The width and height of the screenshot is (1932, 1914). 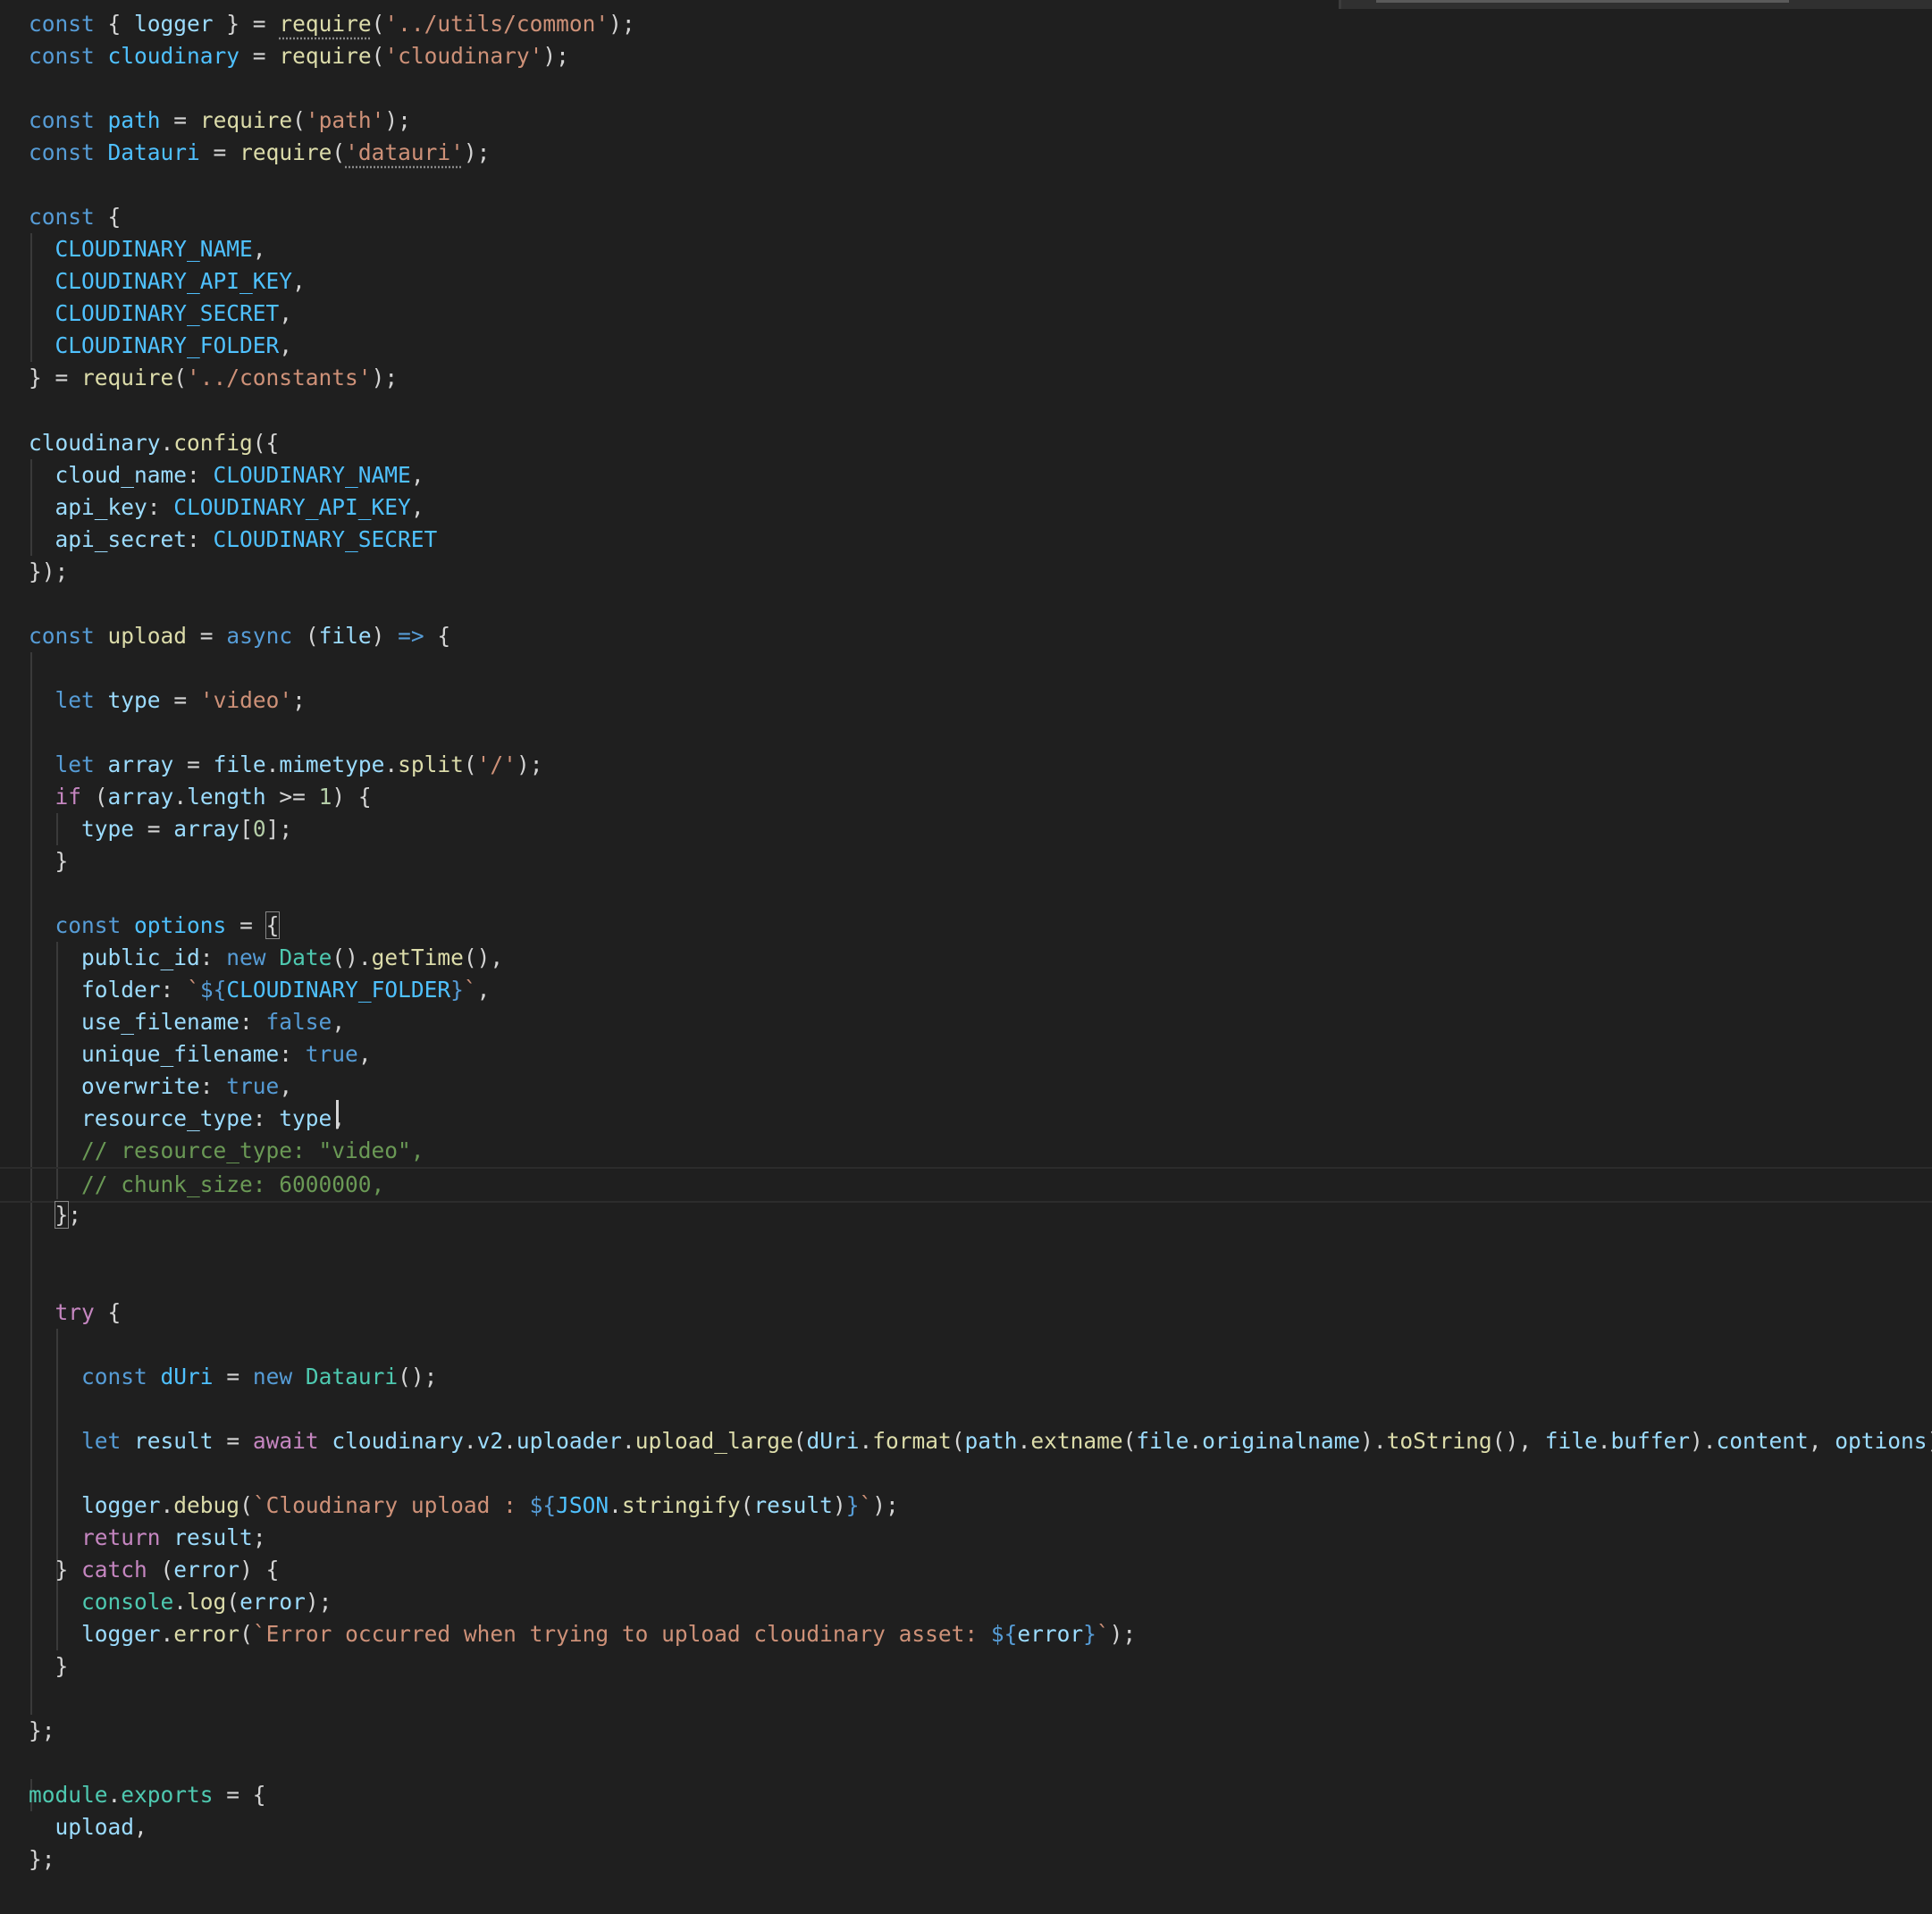 I want to click on code-line: public_id: new Date().getTime(),, so click(x=966, y=958).